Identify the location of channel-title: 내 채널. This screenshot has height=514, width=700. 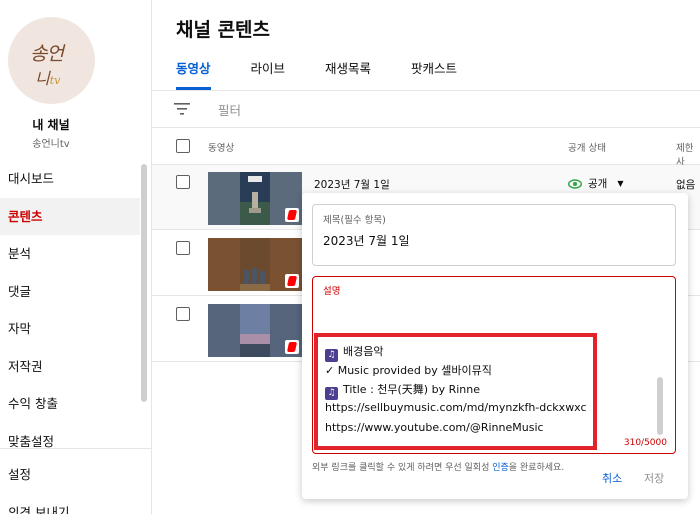
(51, 125).